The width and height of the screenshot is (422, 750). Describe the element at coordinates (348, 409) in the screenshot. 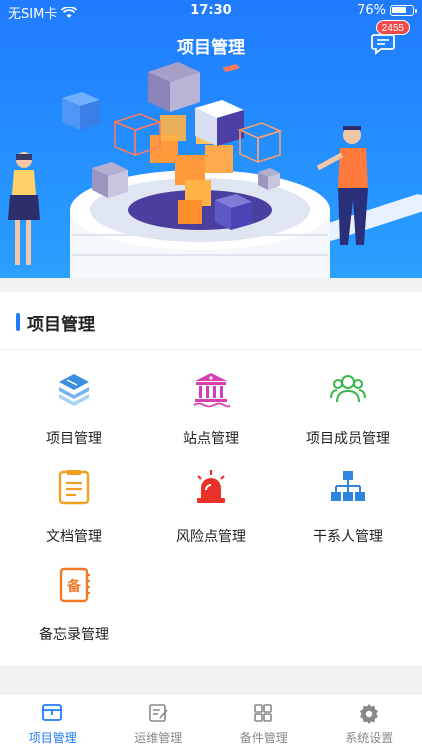

I see `tile-member-management: 项目成员管理` at that location.